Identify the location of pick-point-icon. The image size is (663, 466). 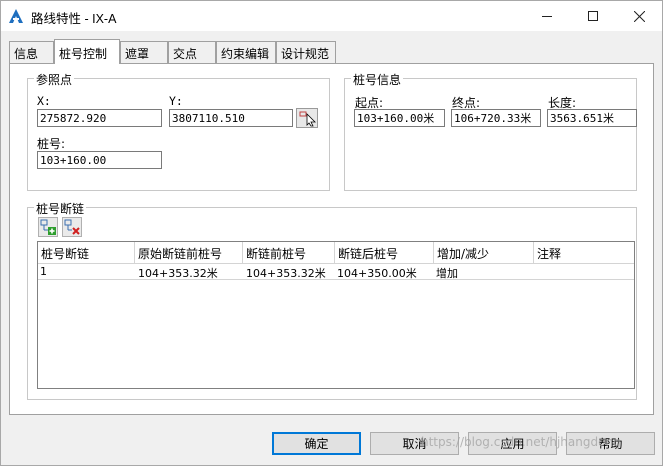
(307, 119).